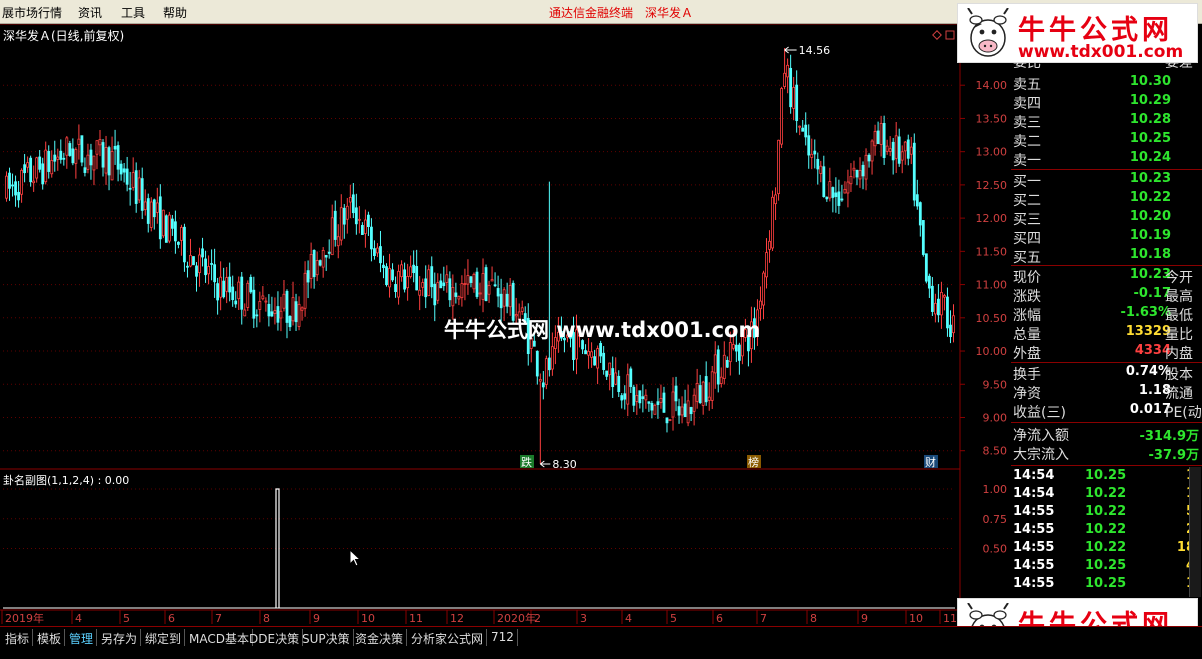 This screenshot has height=659, width=1202. I want to click on tick-row: 14:5510.251, so click(1104, 585).